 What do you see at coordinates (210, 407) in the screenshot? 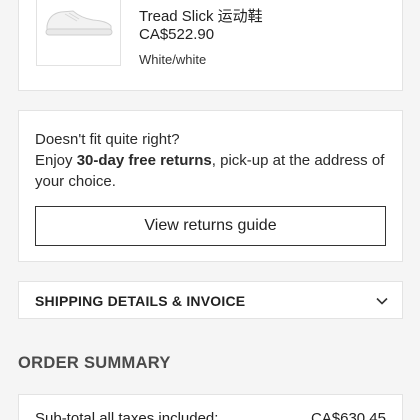
I see `order-summary-card: Sub-total all taxes included: CA$630.45` at bounding box center [210, 407].